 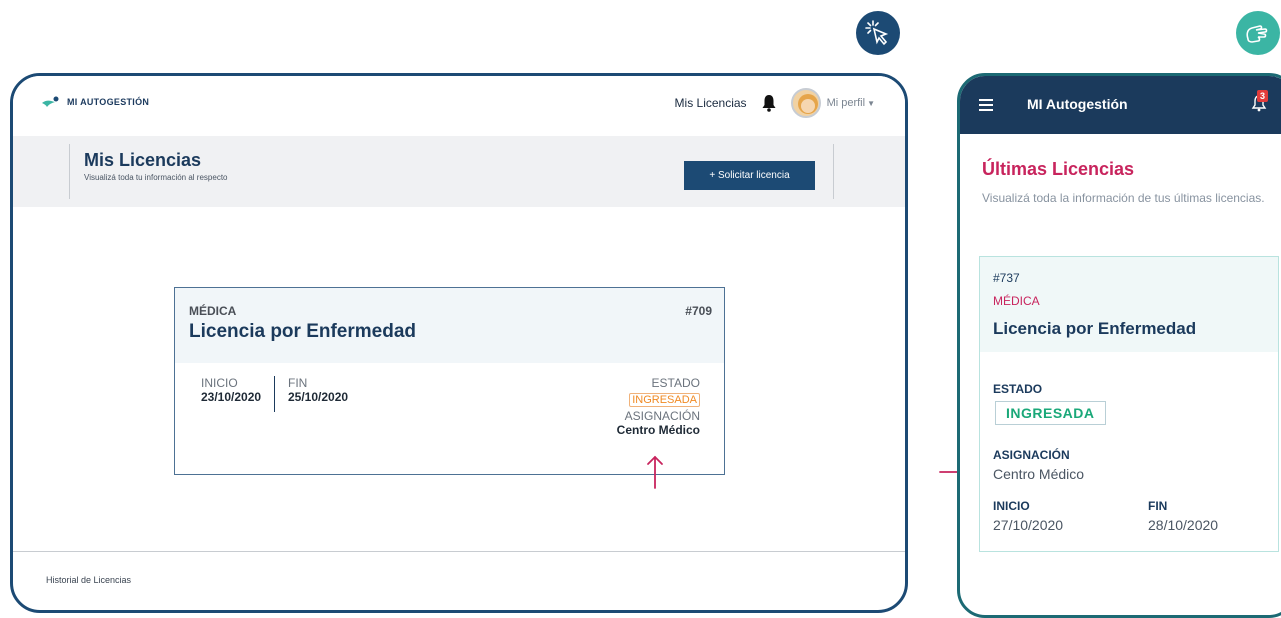 I want to click on end-date-block: FIN 25/10/2020, so click(x=311, y=394).